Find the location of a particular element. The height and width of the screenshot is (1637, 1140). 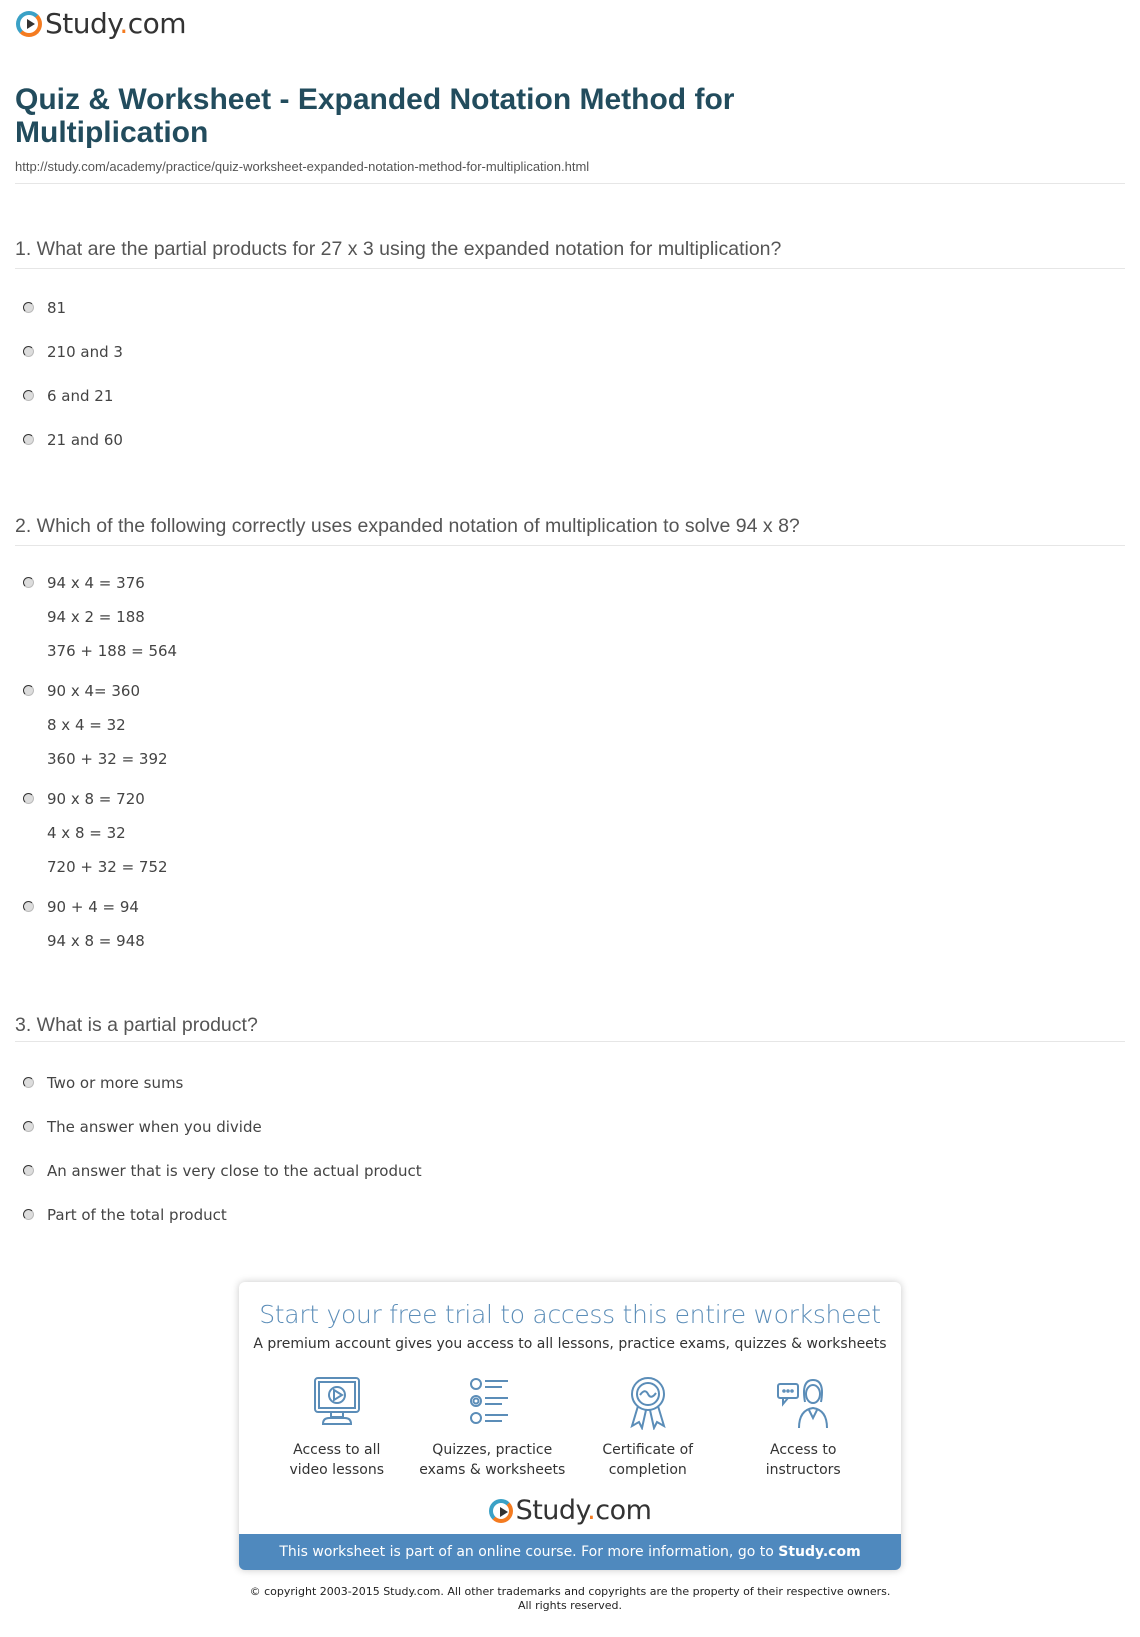

answer-text: Two or more sums is located at coordinates (115, 1083).